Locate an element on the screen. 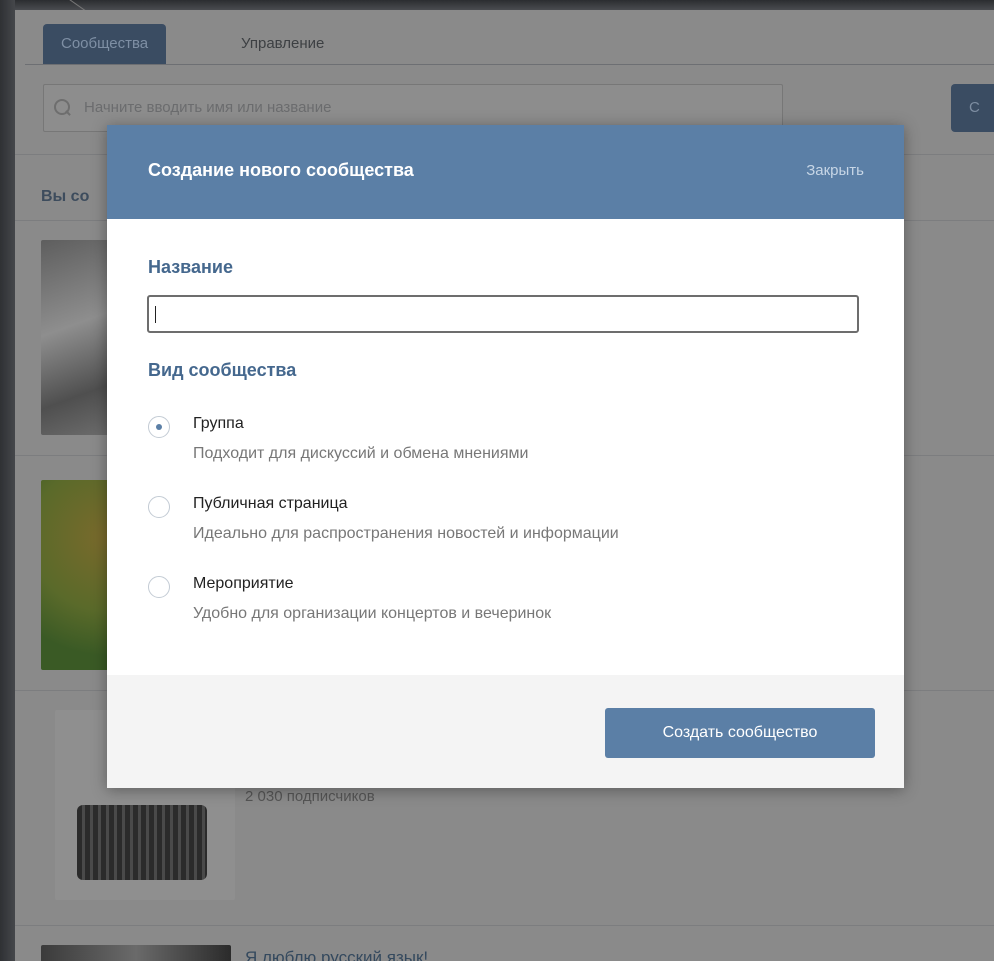 The image size is (994, 961). create-community-button: С is located at coordinates (972, 108).